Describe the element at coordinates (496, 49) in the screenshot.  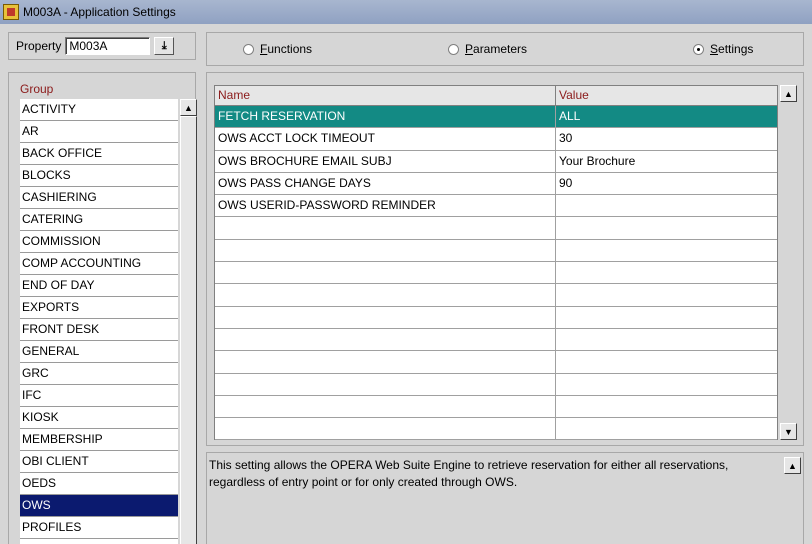
I see `radio-parameters-label: Parameters` at that location.